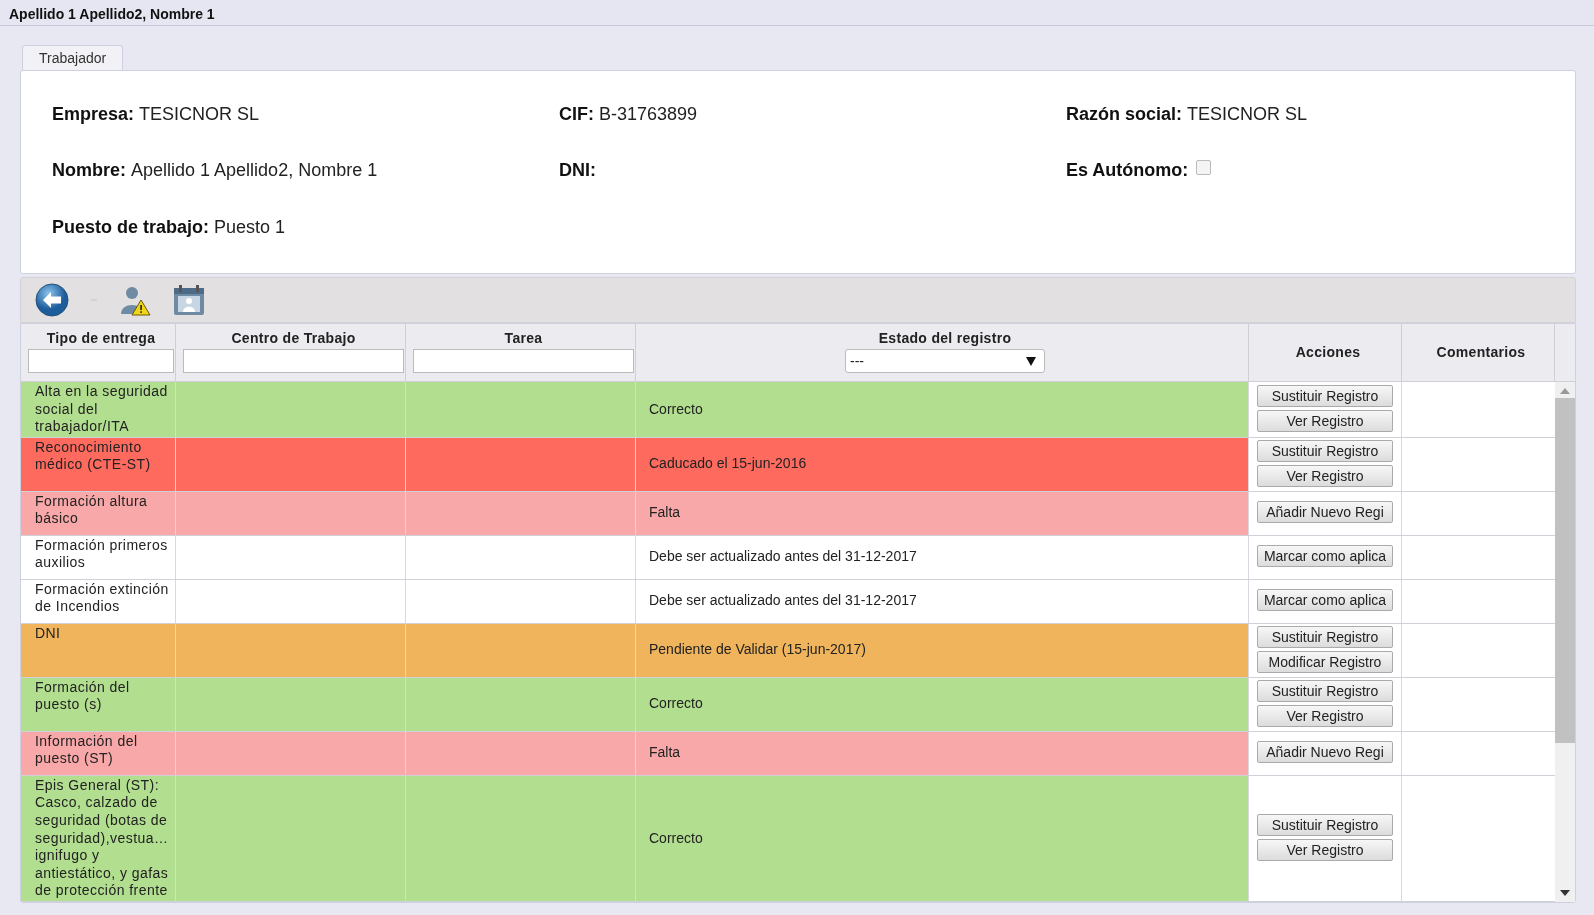 Image resolution: width=1594 pixels, height=915 pixels. What do you see at coordinates (1565, 642) in the screenshot?
I see `scrollbar` at bounding box center [1565, 642].